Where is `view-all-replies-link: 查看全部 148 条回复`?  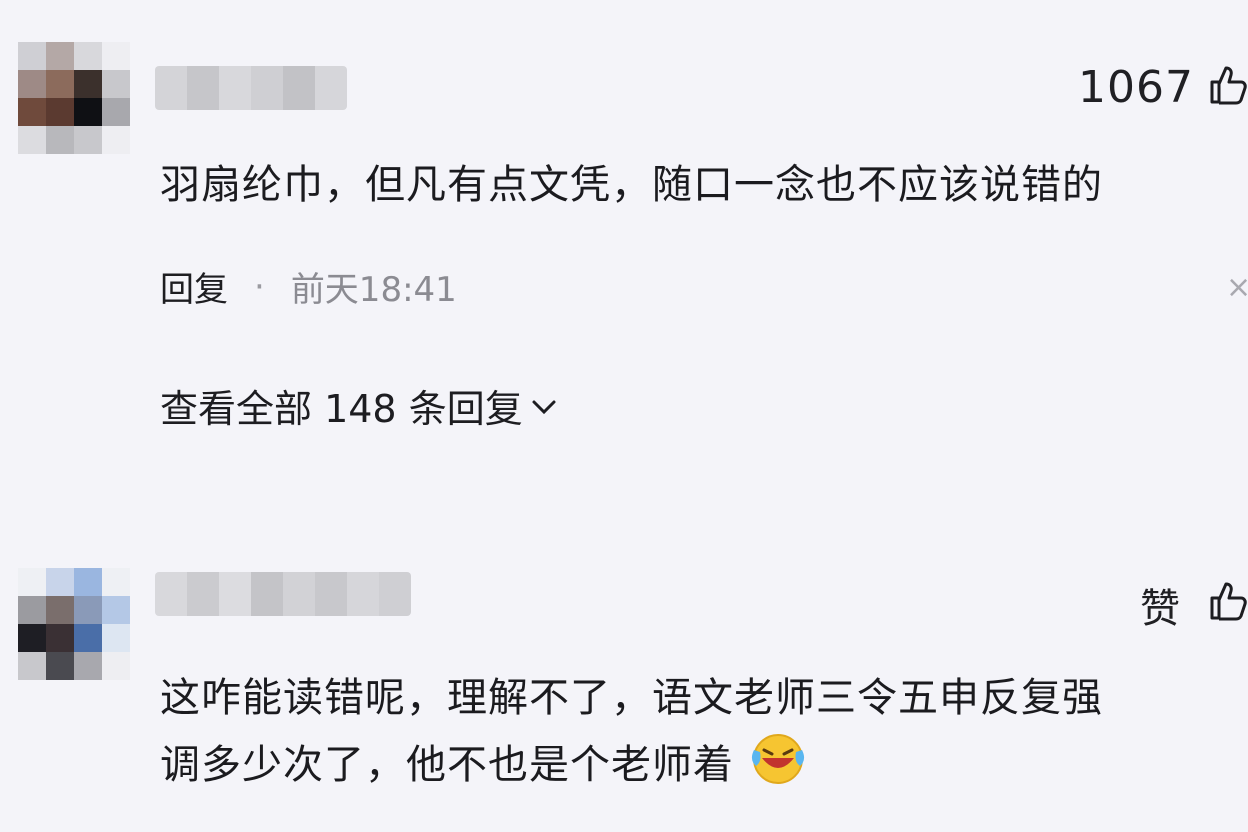
view-all-replies-link: 查看全部 148 条回复 is located at coordinates (359, 405).